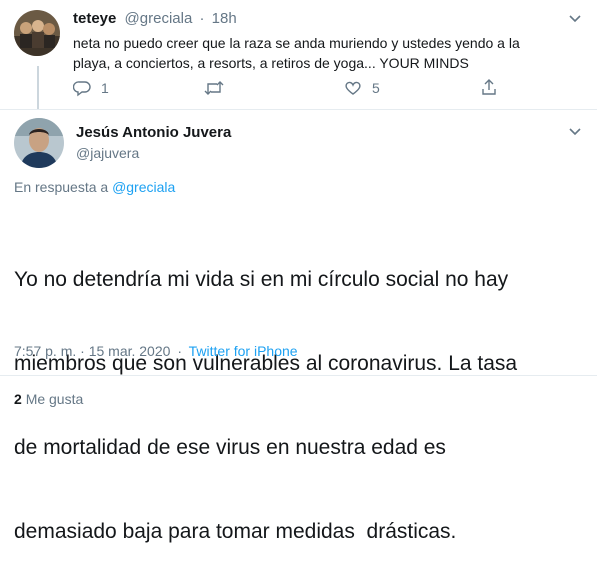  I want to click on retweet-icon, so click(214, 88).